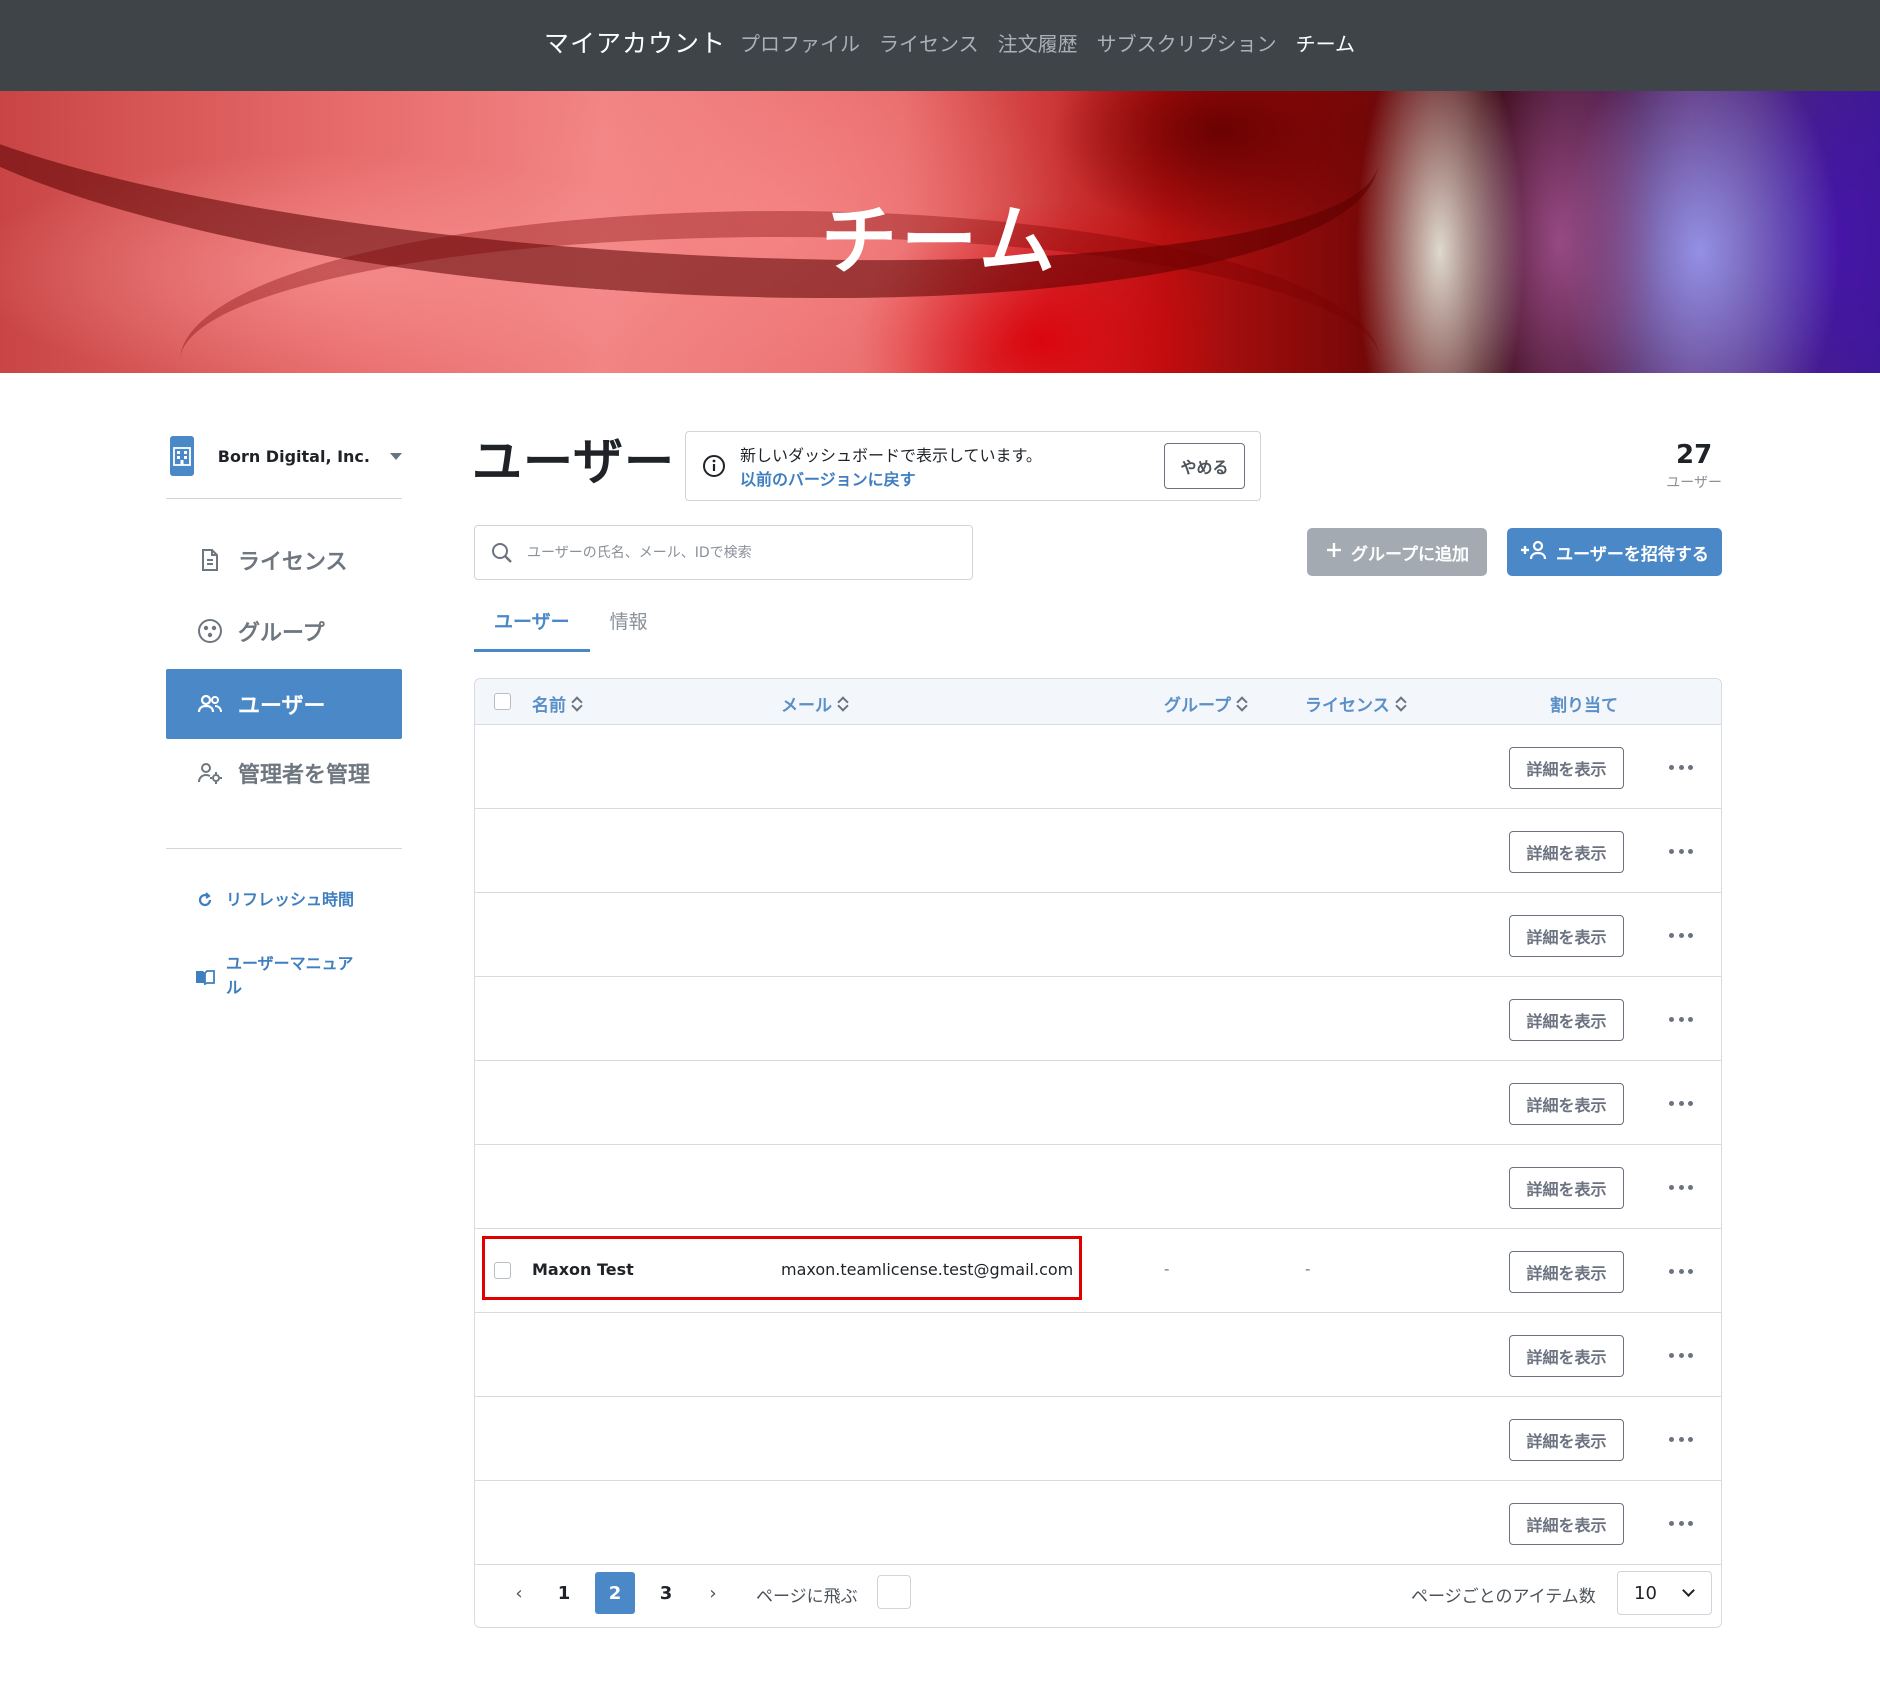 The height and width of the screenshot is (1698, 1880). I want to click on org-selector: Born Digital, Inc., so click(286, 456).